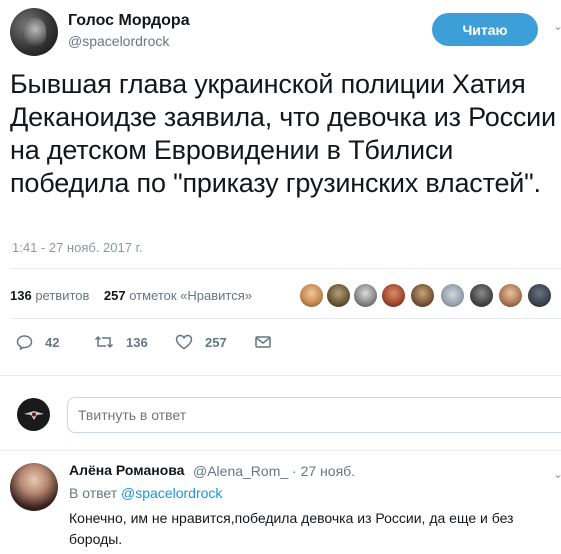 The width and height of the screenshot is (561, 554). Describe the element at coordinates (34, 487) in the screenshot. I see `reply-author-avatar` at that location.